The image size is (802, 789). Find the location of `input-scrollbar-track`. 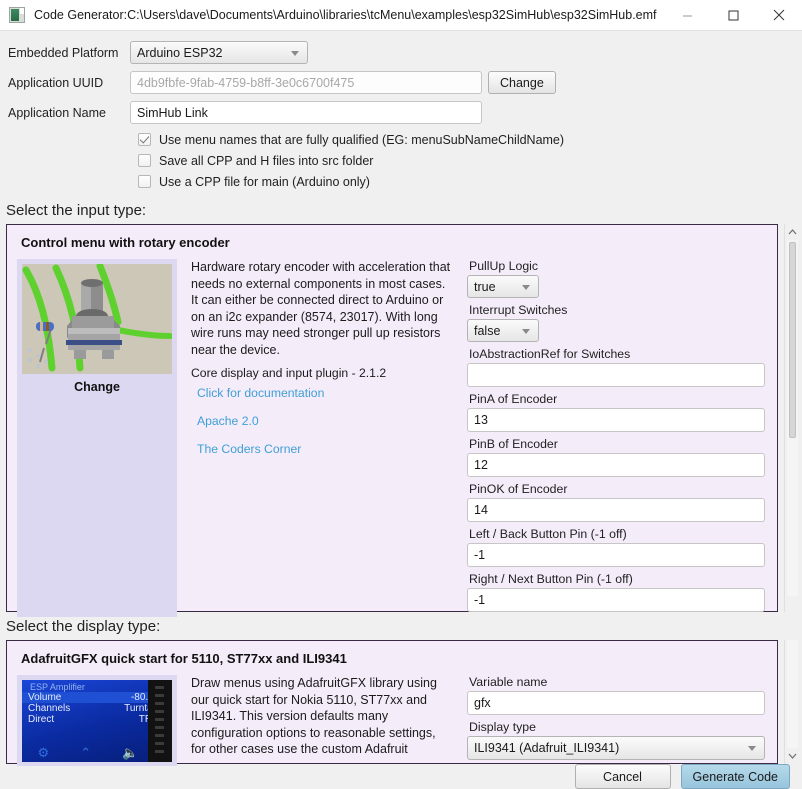

input-scrollbar-track is located at coordinates (792, 418).